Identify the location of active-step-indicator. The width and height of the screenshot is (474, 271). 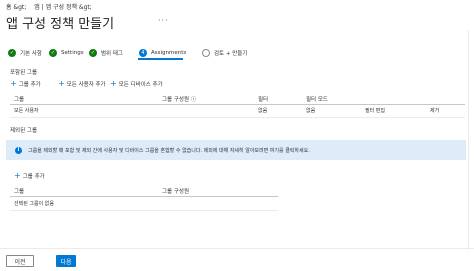
(160, 59).